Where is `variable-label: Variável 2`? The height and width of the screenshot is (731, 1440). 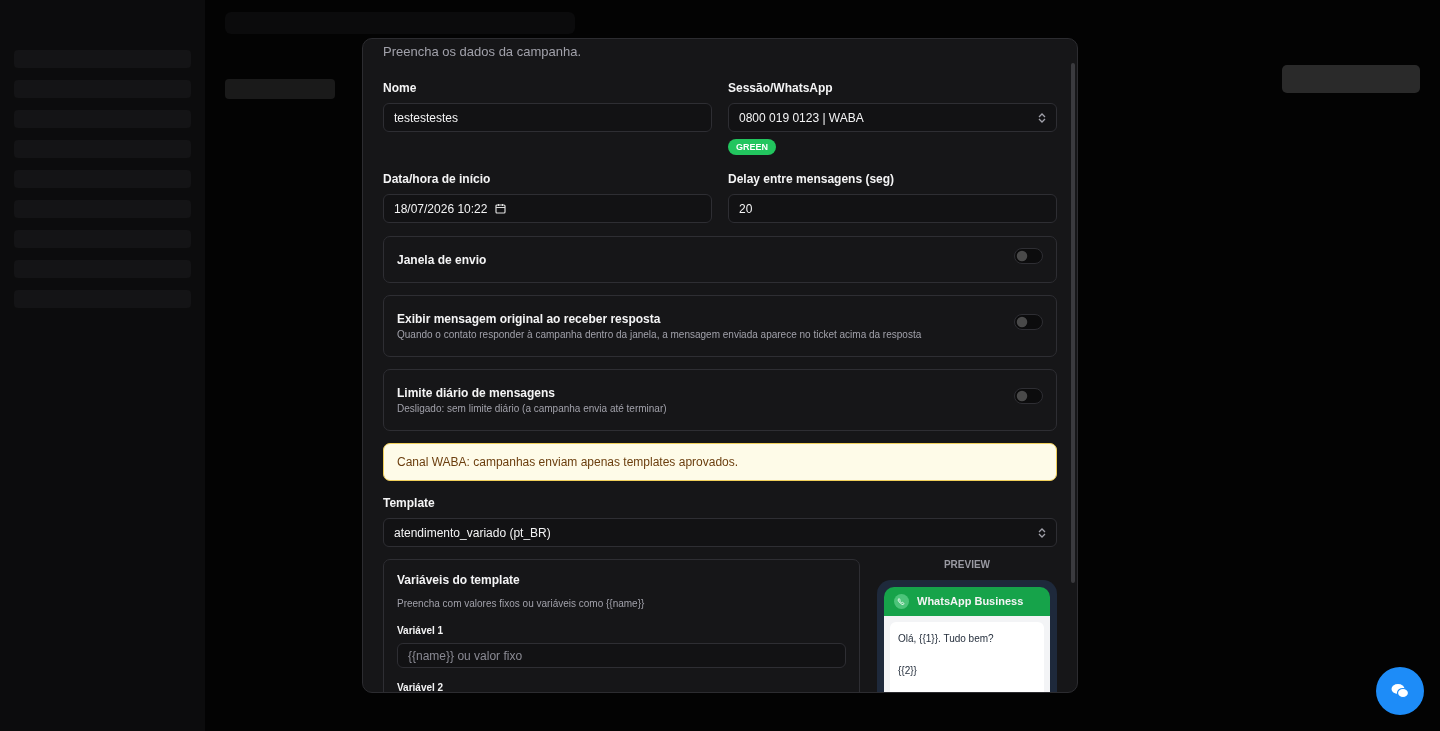 variable-label: Variável 2 is located at coordinates (421, 687).